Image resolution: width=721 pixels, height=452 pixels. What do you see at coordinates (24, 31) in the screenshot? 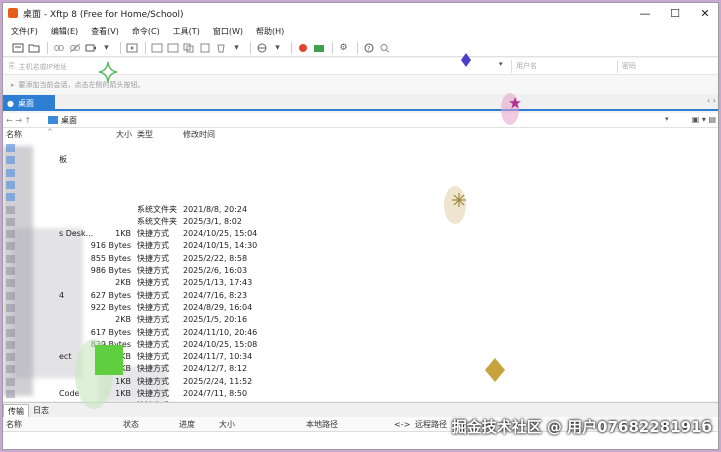
I see `menu-file: 文件(F)` at bounding box center [24, 31].